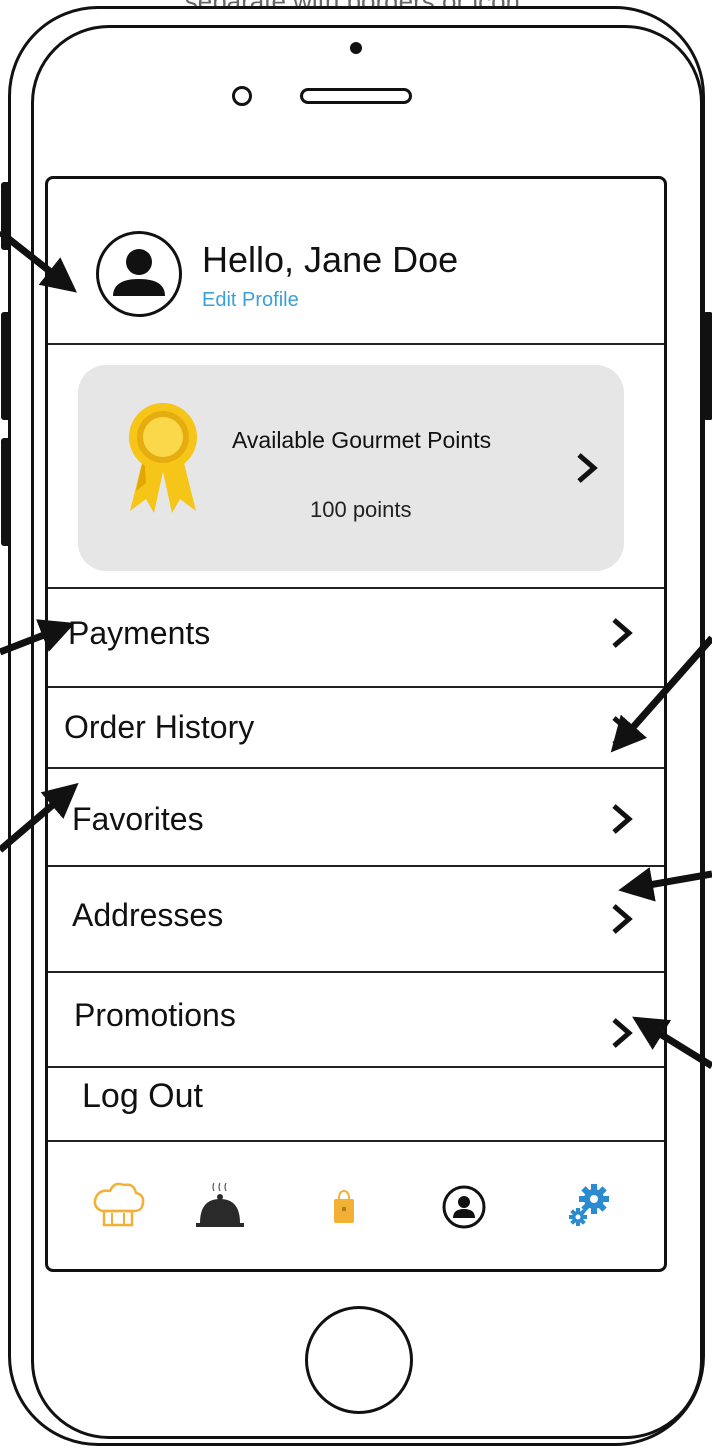 This screenshot has width=712, height=1449. What do you see at coordinates (588, 1207) in the screenshot?
I see `gear-icon` at bounding box center [588, 1207].